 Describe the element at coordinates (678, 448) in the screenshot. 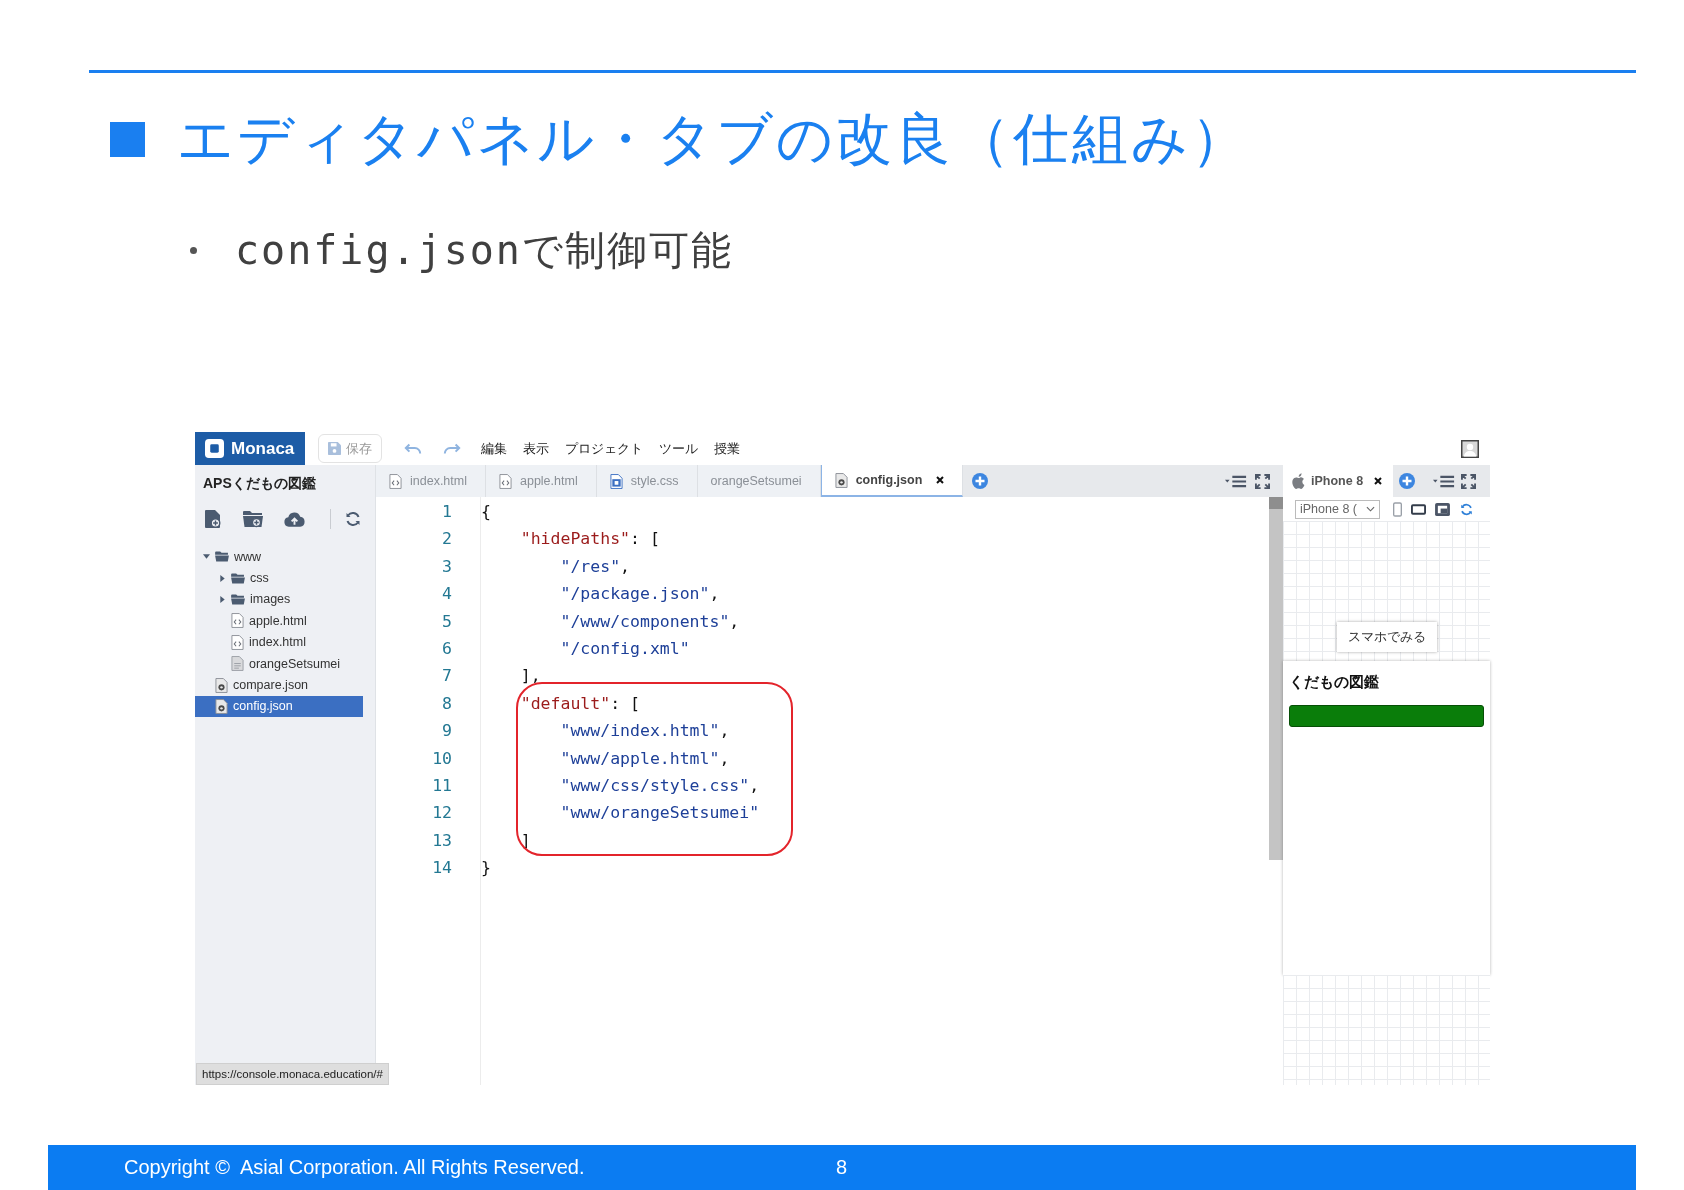

I see `menu-item: ツール` at that location.